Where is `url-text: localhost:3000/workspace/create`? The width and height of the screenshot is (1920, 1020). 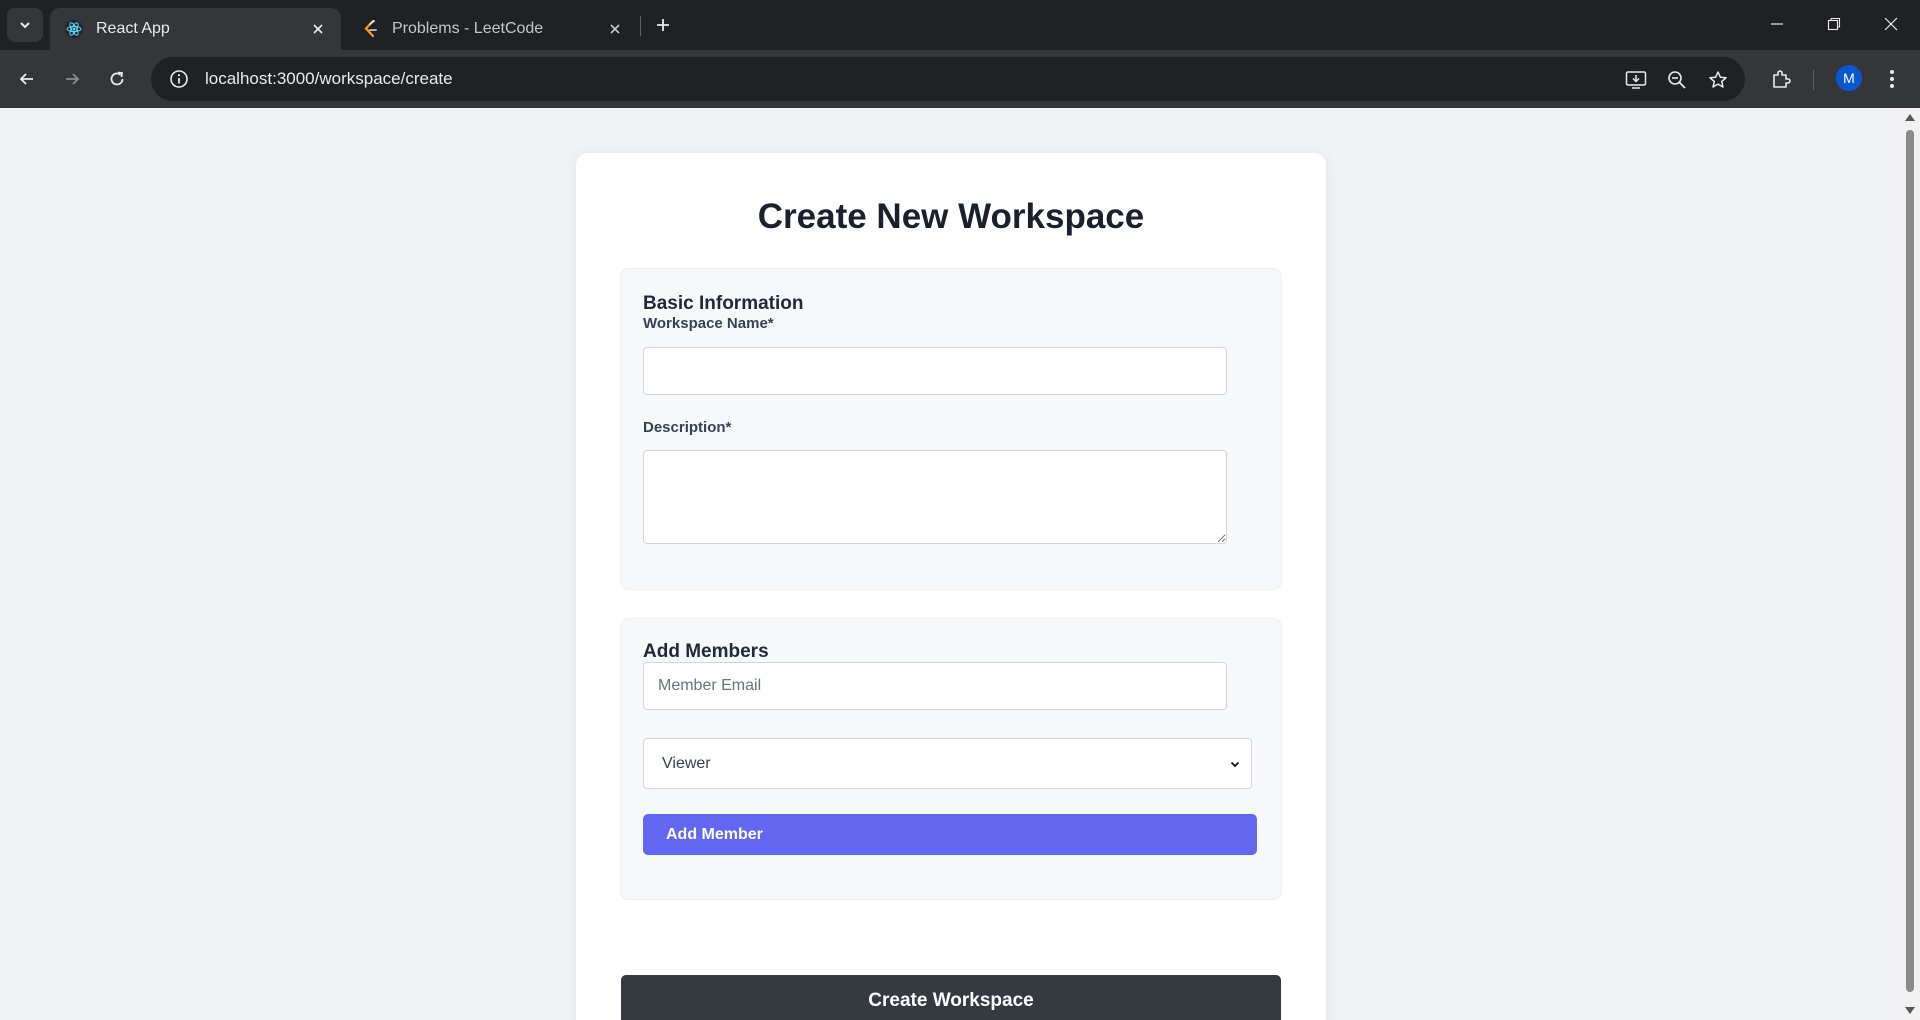 url-text: localhost:3000/workspace/create is located at coordinates (329, 78).